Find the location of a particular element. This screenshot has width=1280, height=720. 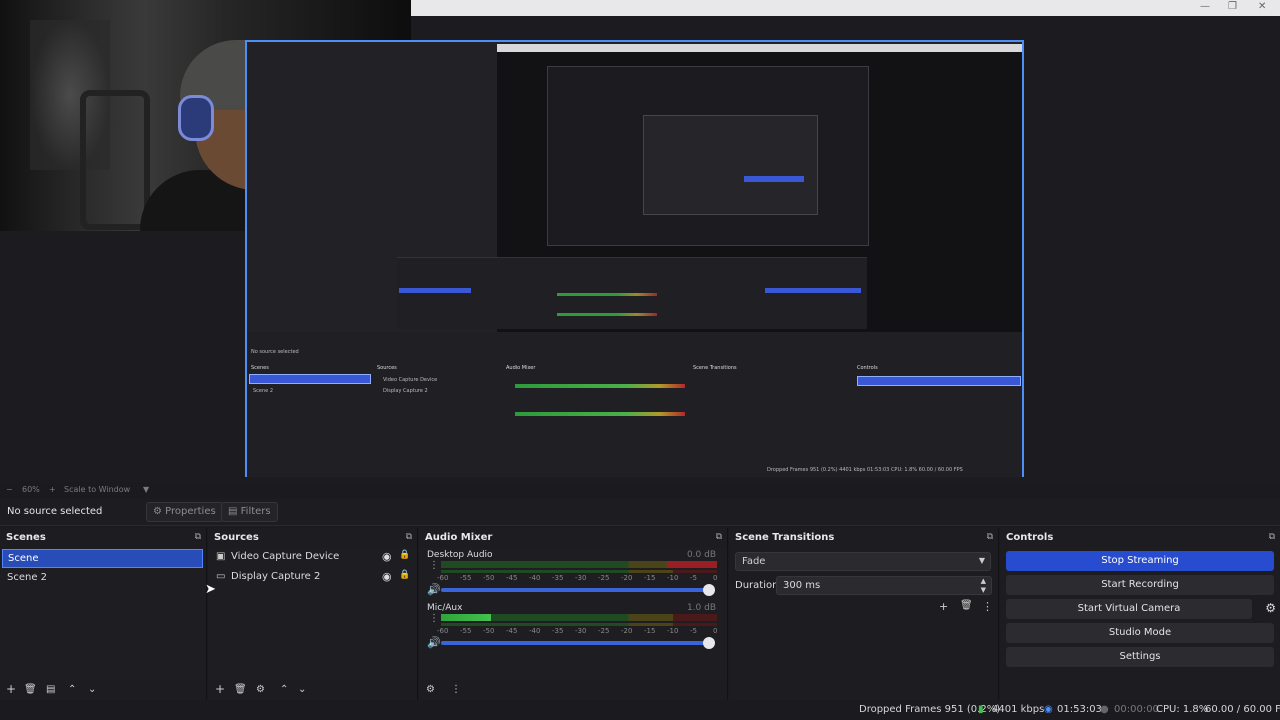

bitrate: 4401 kbps is located at coordinates (1018, 709).